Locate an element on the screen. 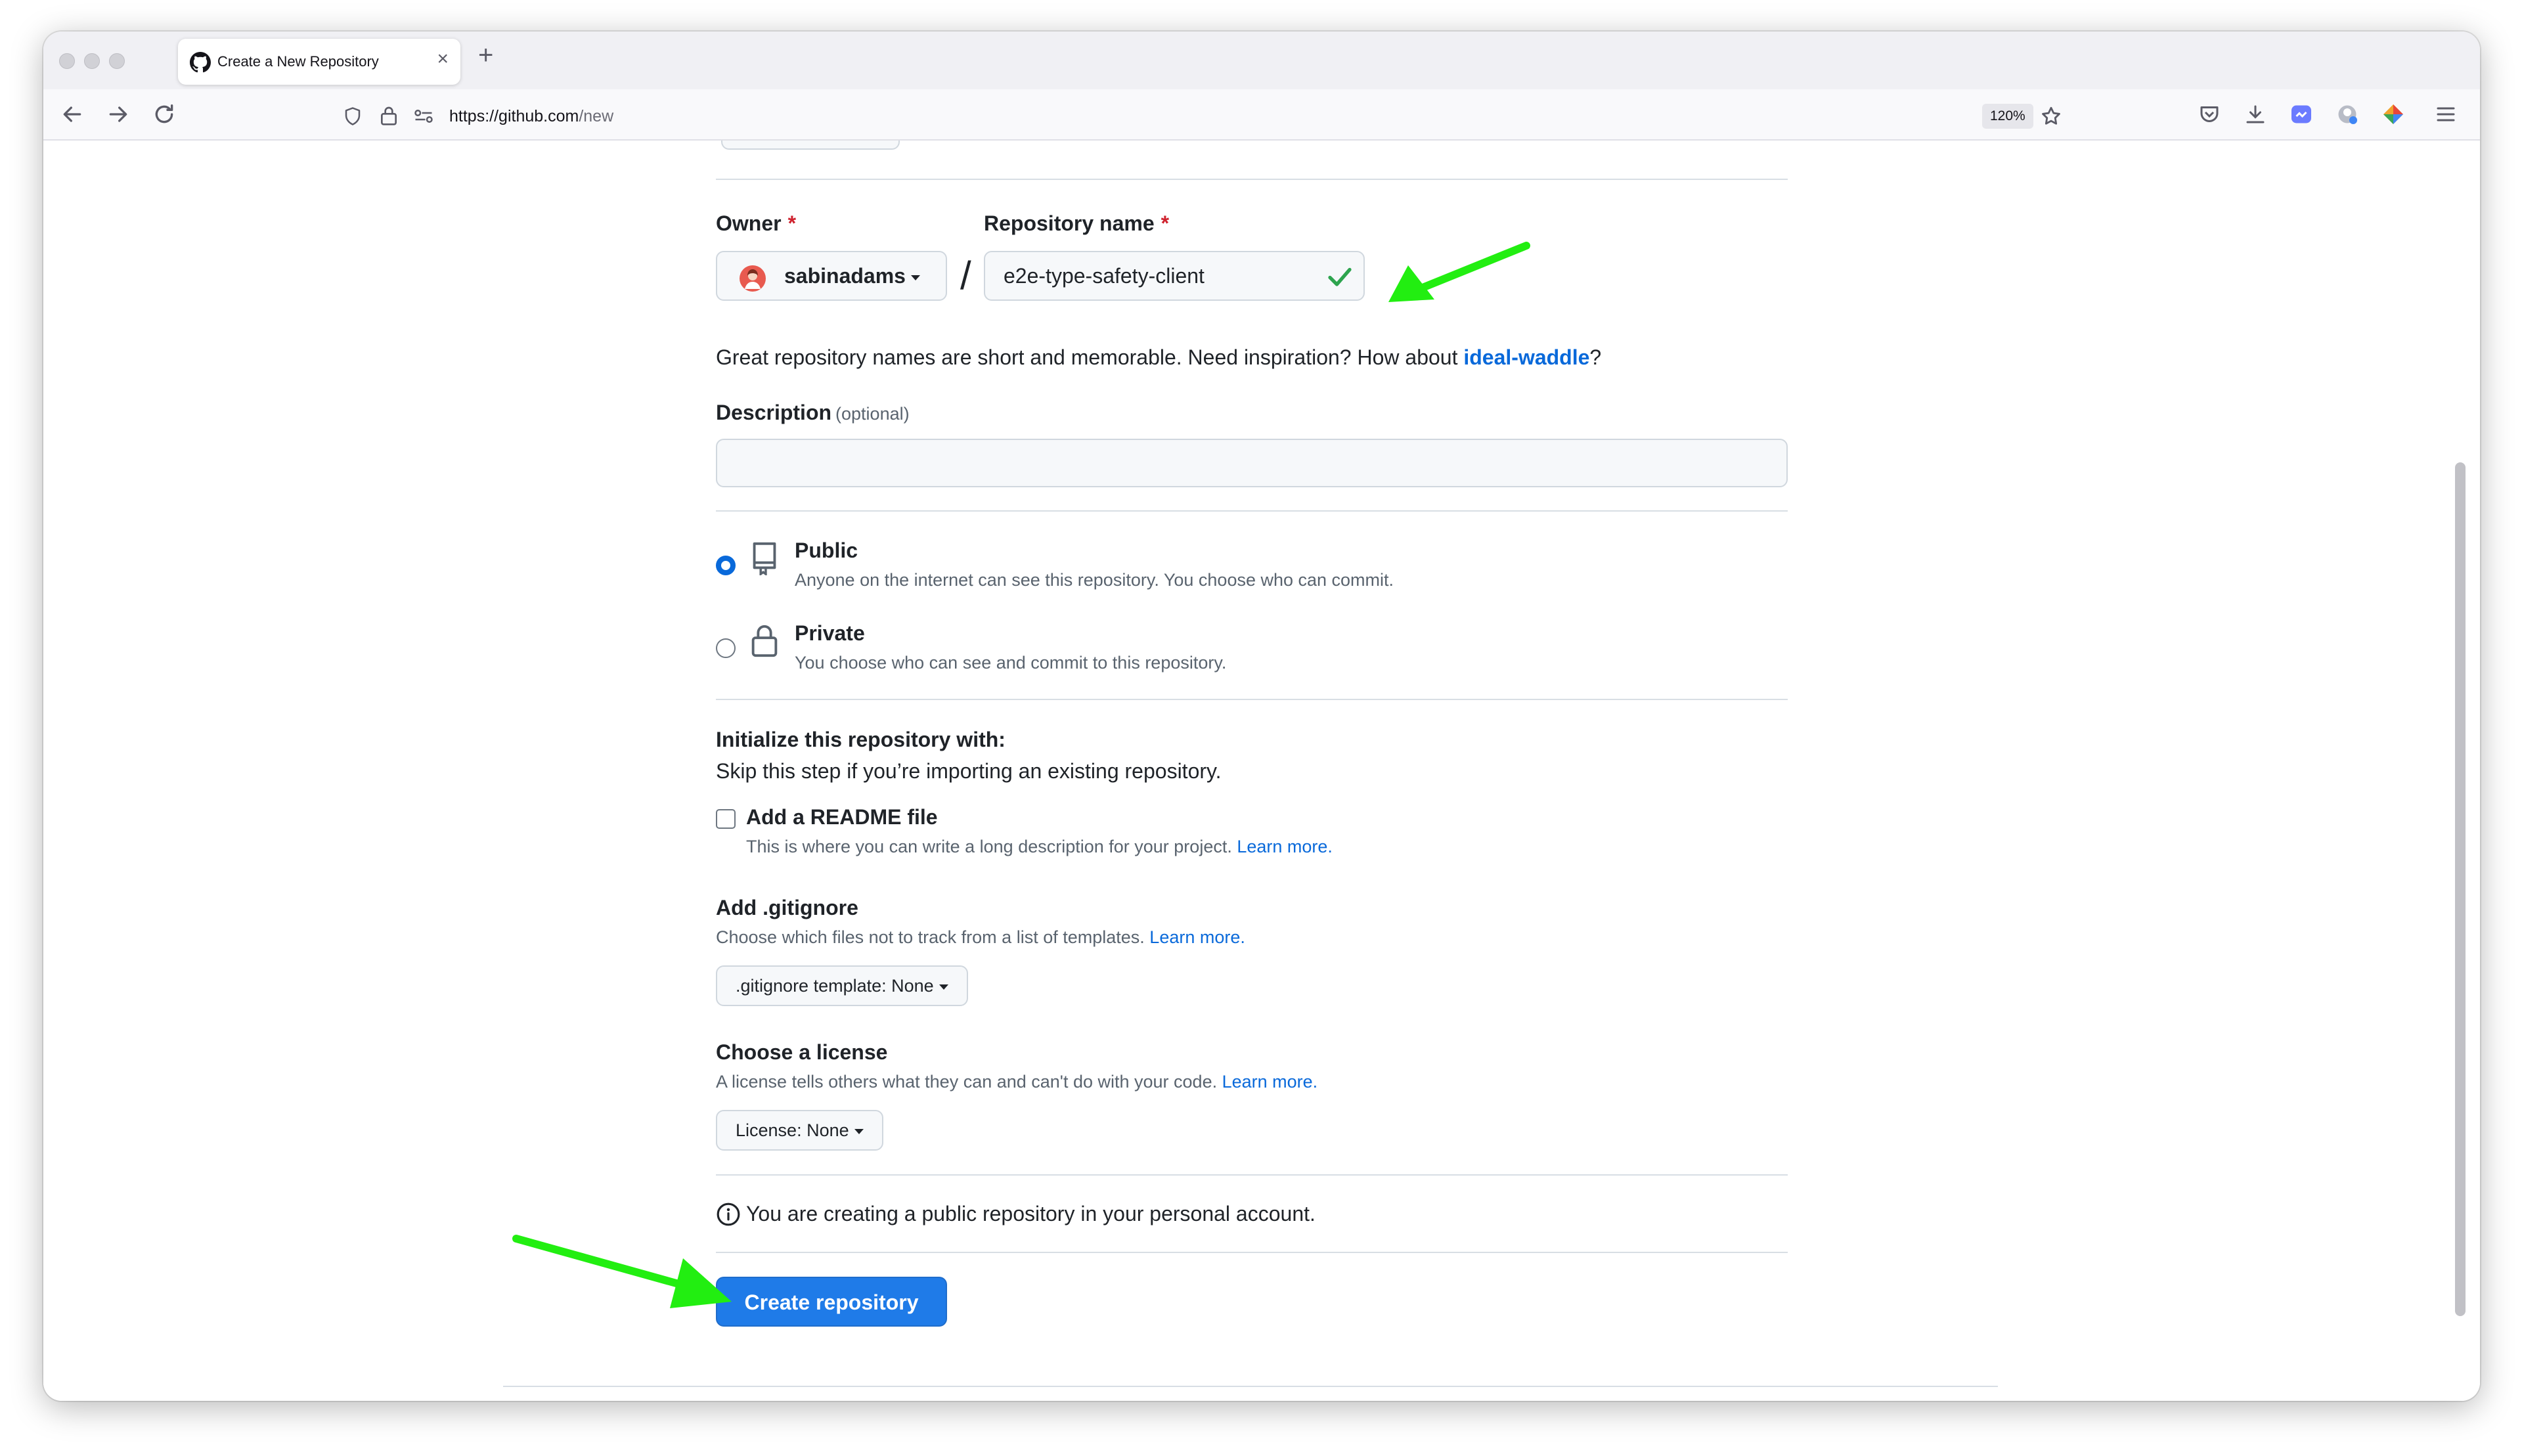 This screenshot has height=1456, width=2522. extension-color-icon is located at coordinates (2393, 114).